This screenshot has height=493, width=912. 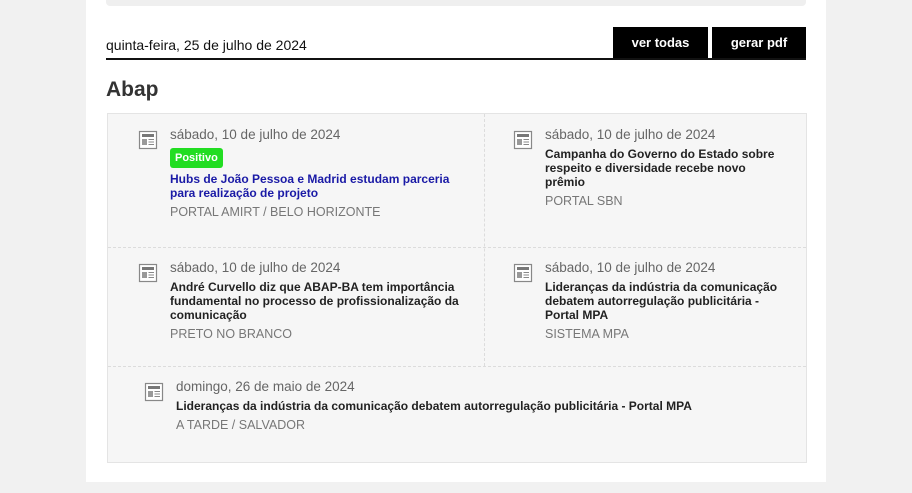 What do you see at coordinates (759, 42) in the screenshot?
I see `generate-pdf-button: gerar pdf` at bounding box center [759, 42].